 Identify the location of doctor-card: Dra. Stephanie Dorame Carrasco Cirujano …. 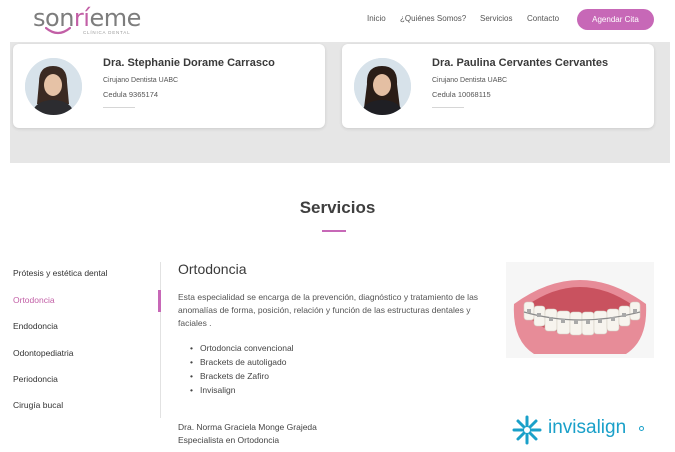
(169, 86).